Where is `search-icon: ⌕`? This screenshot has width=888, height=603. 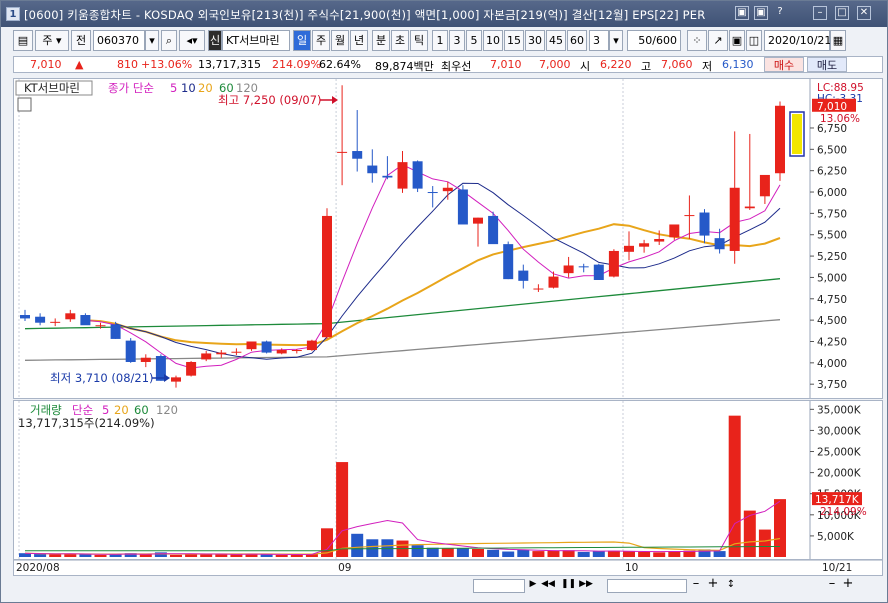
search-icon: ⌕ is located at coordinates (169, 40).